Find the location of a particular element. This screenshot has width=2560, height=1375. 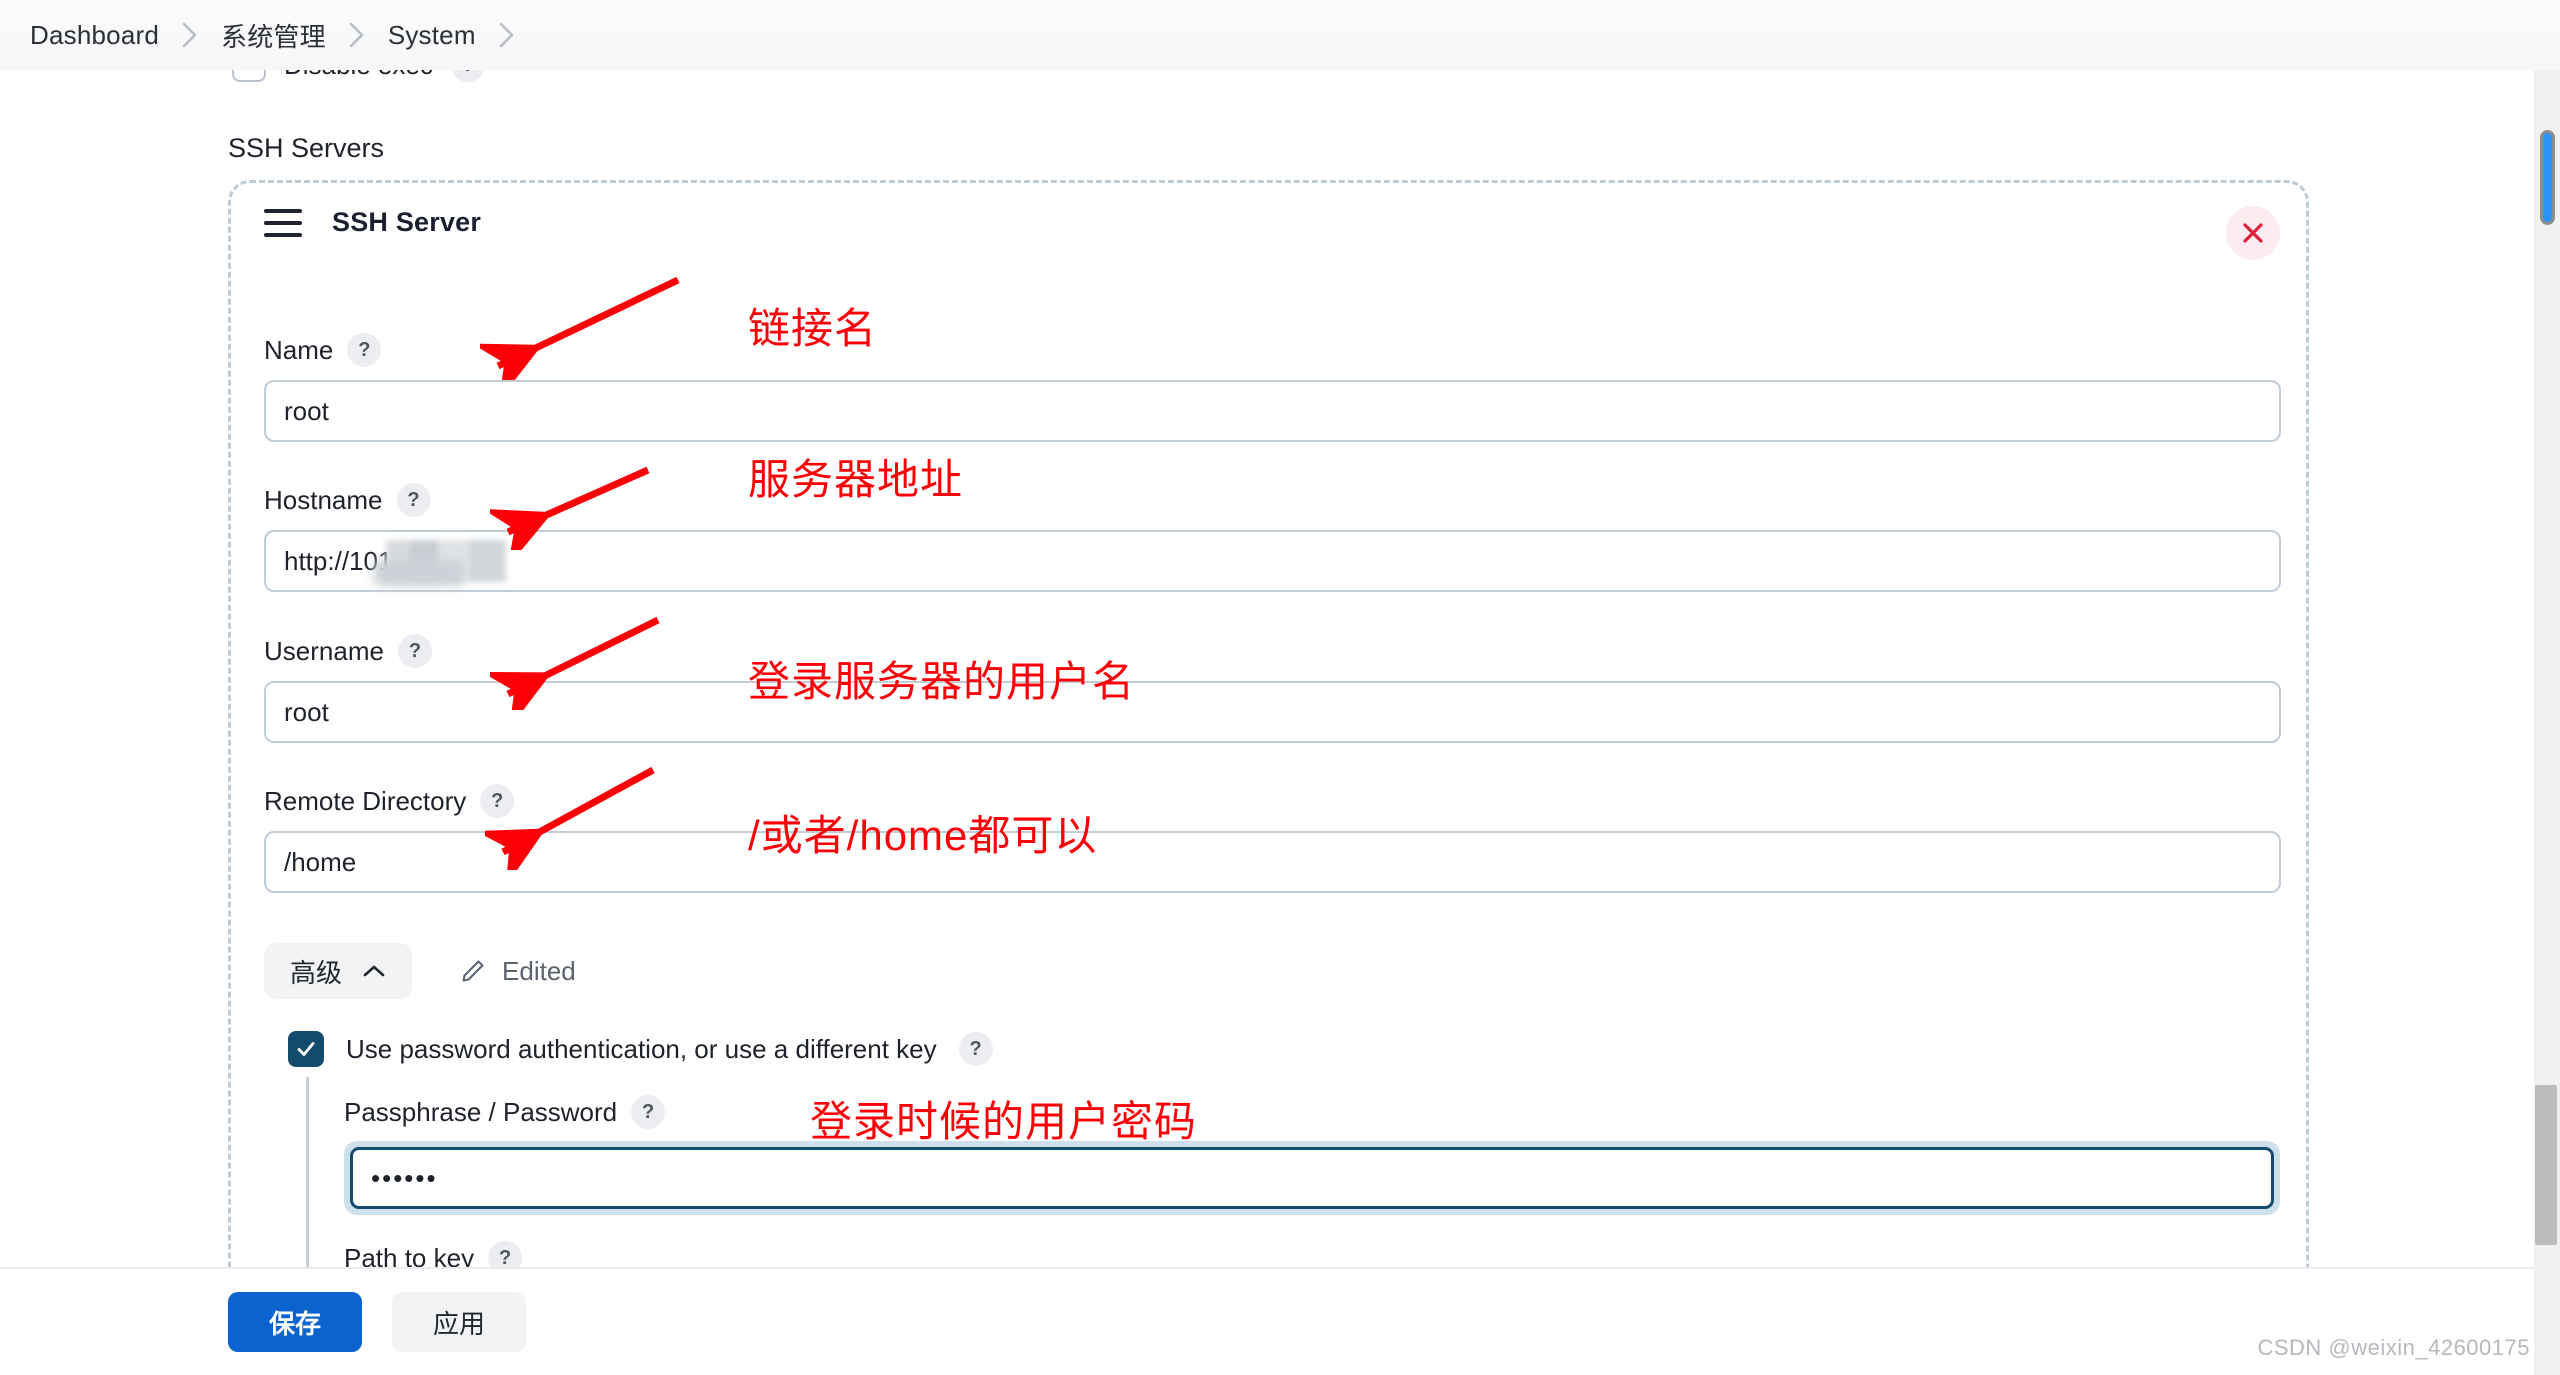

breadcrumb-item-dashboard: Dashboard is located at coordinates (94, 35).